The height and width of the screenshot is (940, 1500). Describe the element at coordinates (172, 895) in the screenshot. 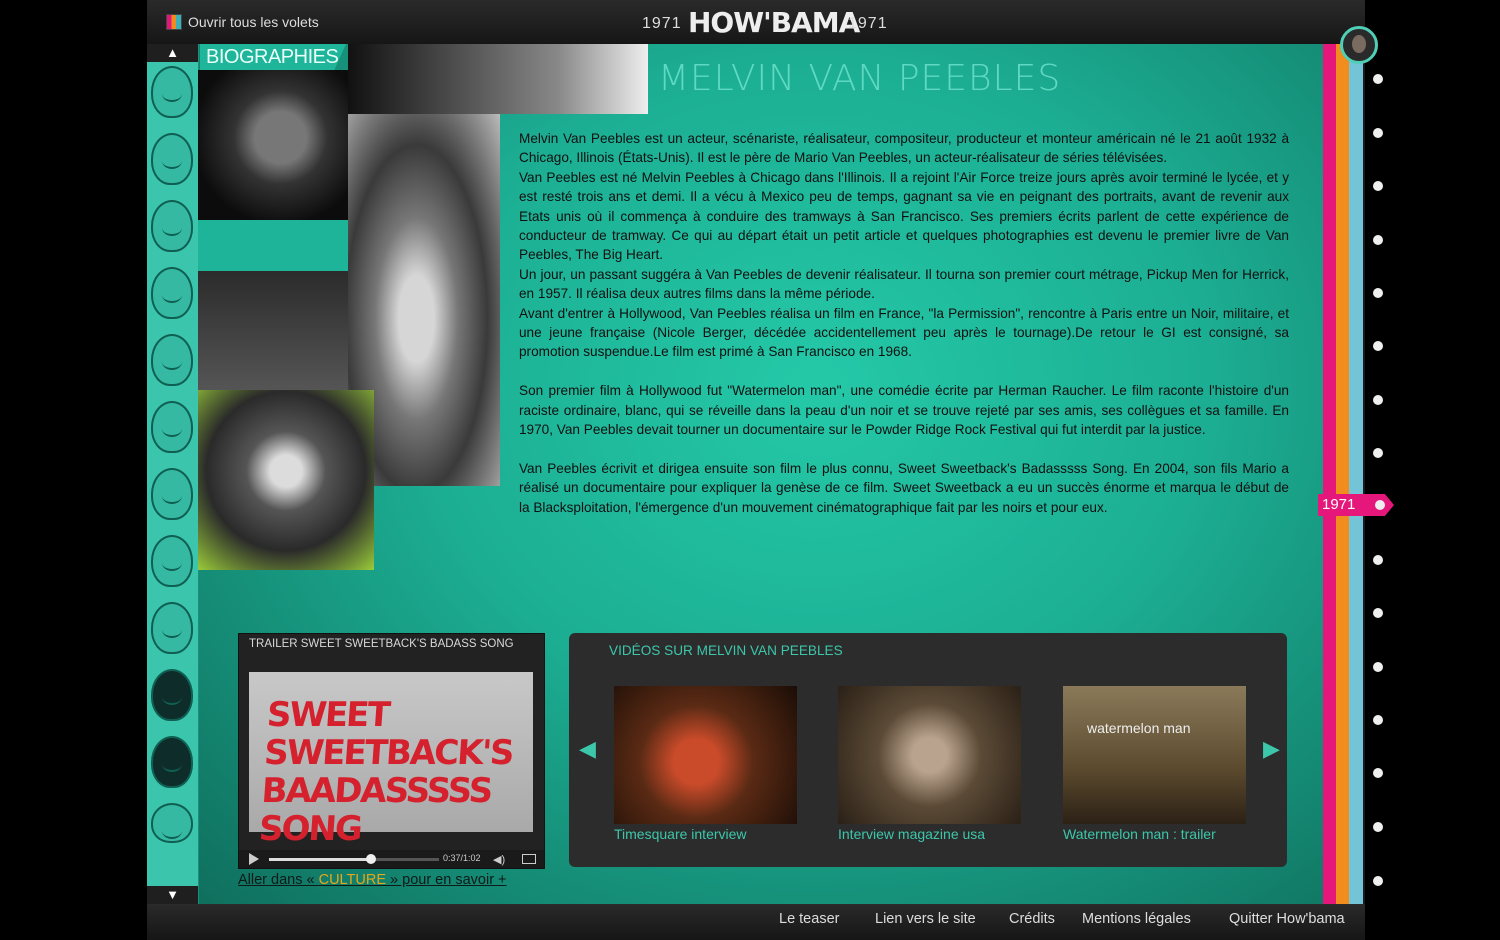

I see `scroll-down-button: ▼` at that location.